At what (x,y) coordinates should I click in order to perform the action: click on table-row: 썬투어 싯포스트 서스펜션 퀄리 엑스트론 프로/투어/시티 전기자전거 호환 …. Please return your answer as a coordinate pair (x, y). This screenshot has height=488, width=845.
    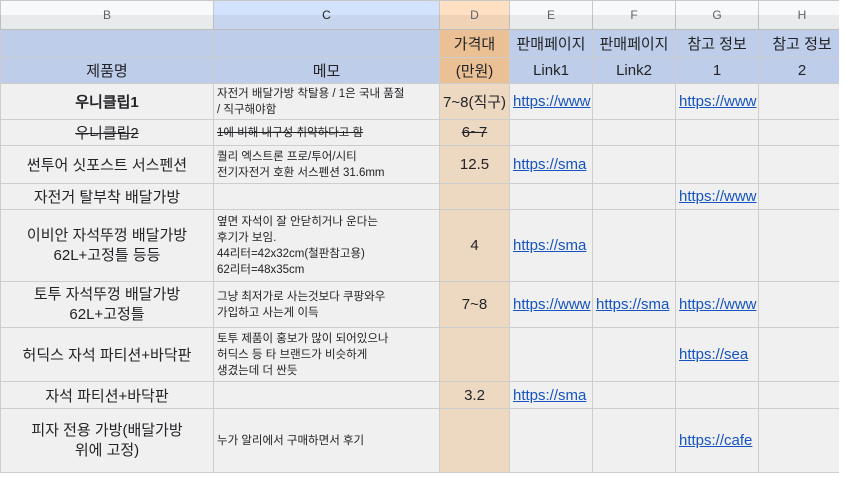
    Looking at the image, I should click on (422, 164).